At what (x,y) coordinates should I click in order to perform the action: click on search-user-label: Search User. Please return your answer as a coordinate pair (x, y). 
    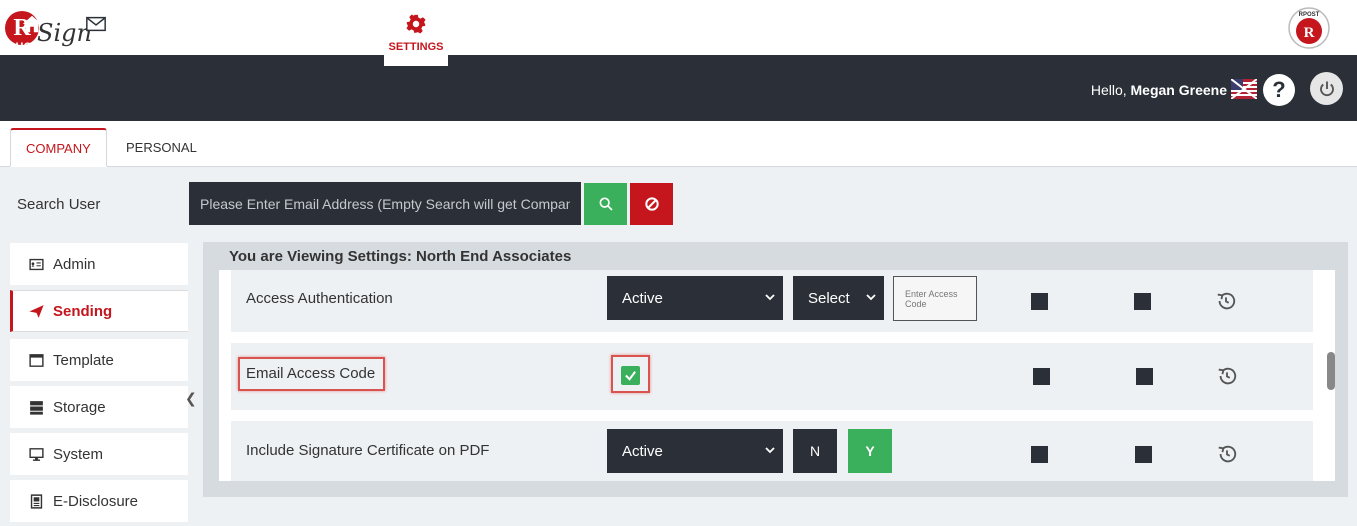
    Looking at the image, I should click on (59, 204).